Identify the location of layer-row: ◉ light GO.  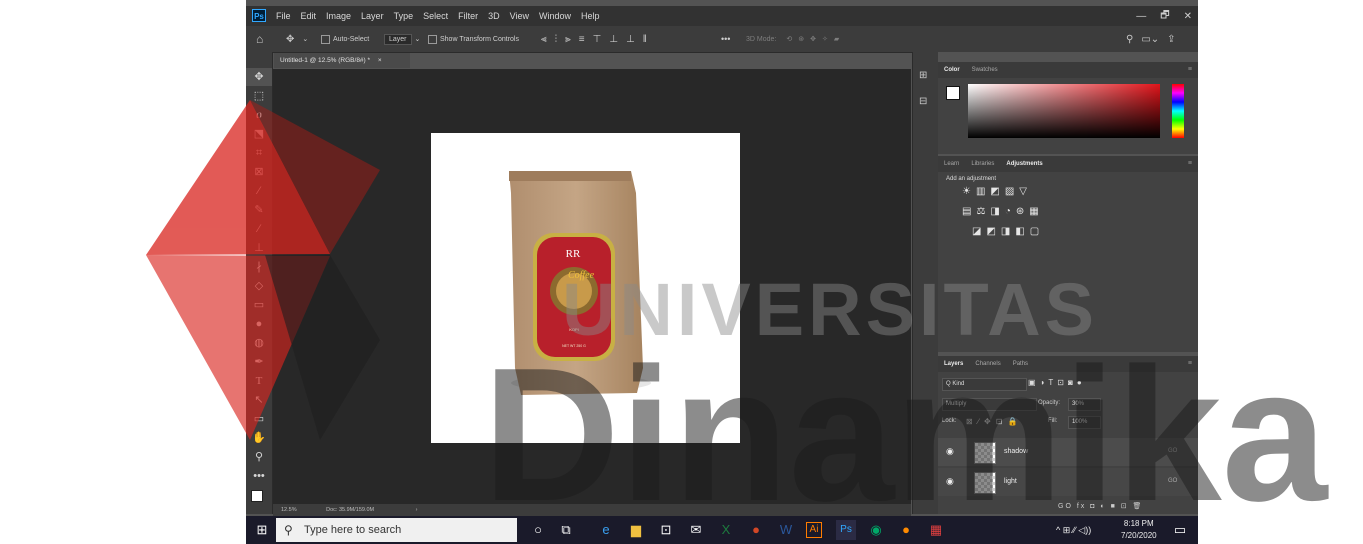
(1068, 482).